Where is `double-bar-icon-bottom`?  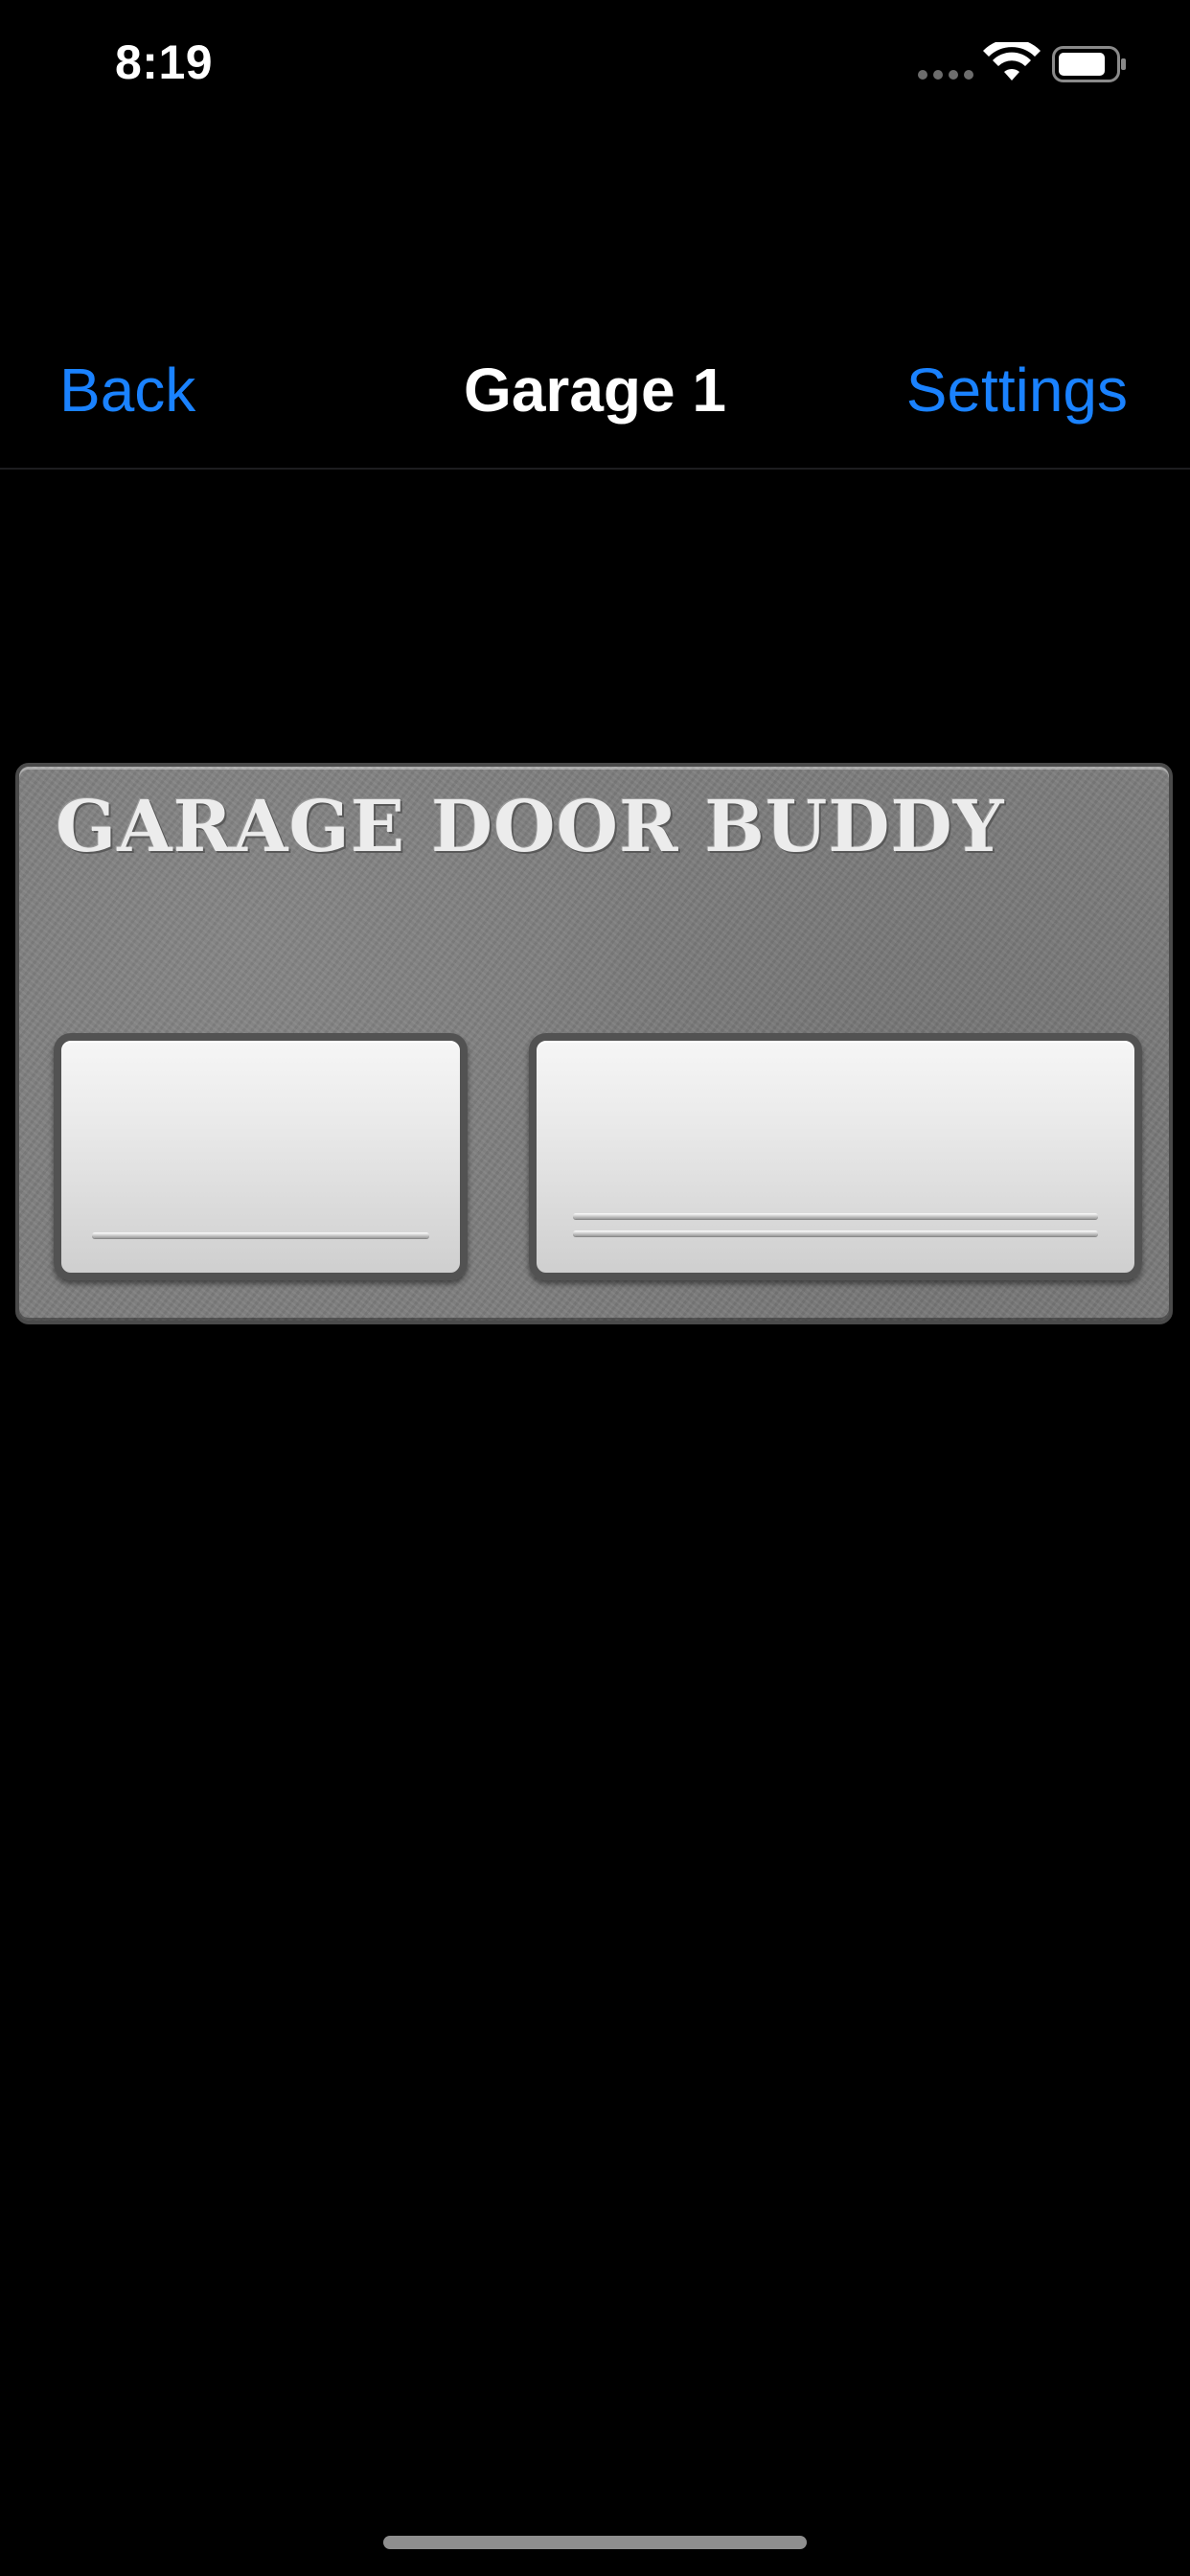 double-bar-icon-bottom is located at coordinates (836, 1233).